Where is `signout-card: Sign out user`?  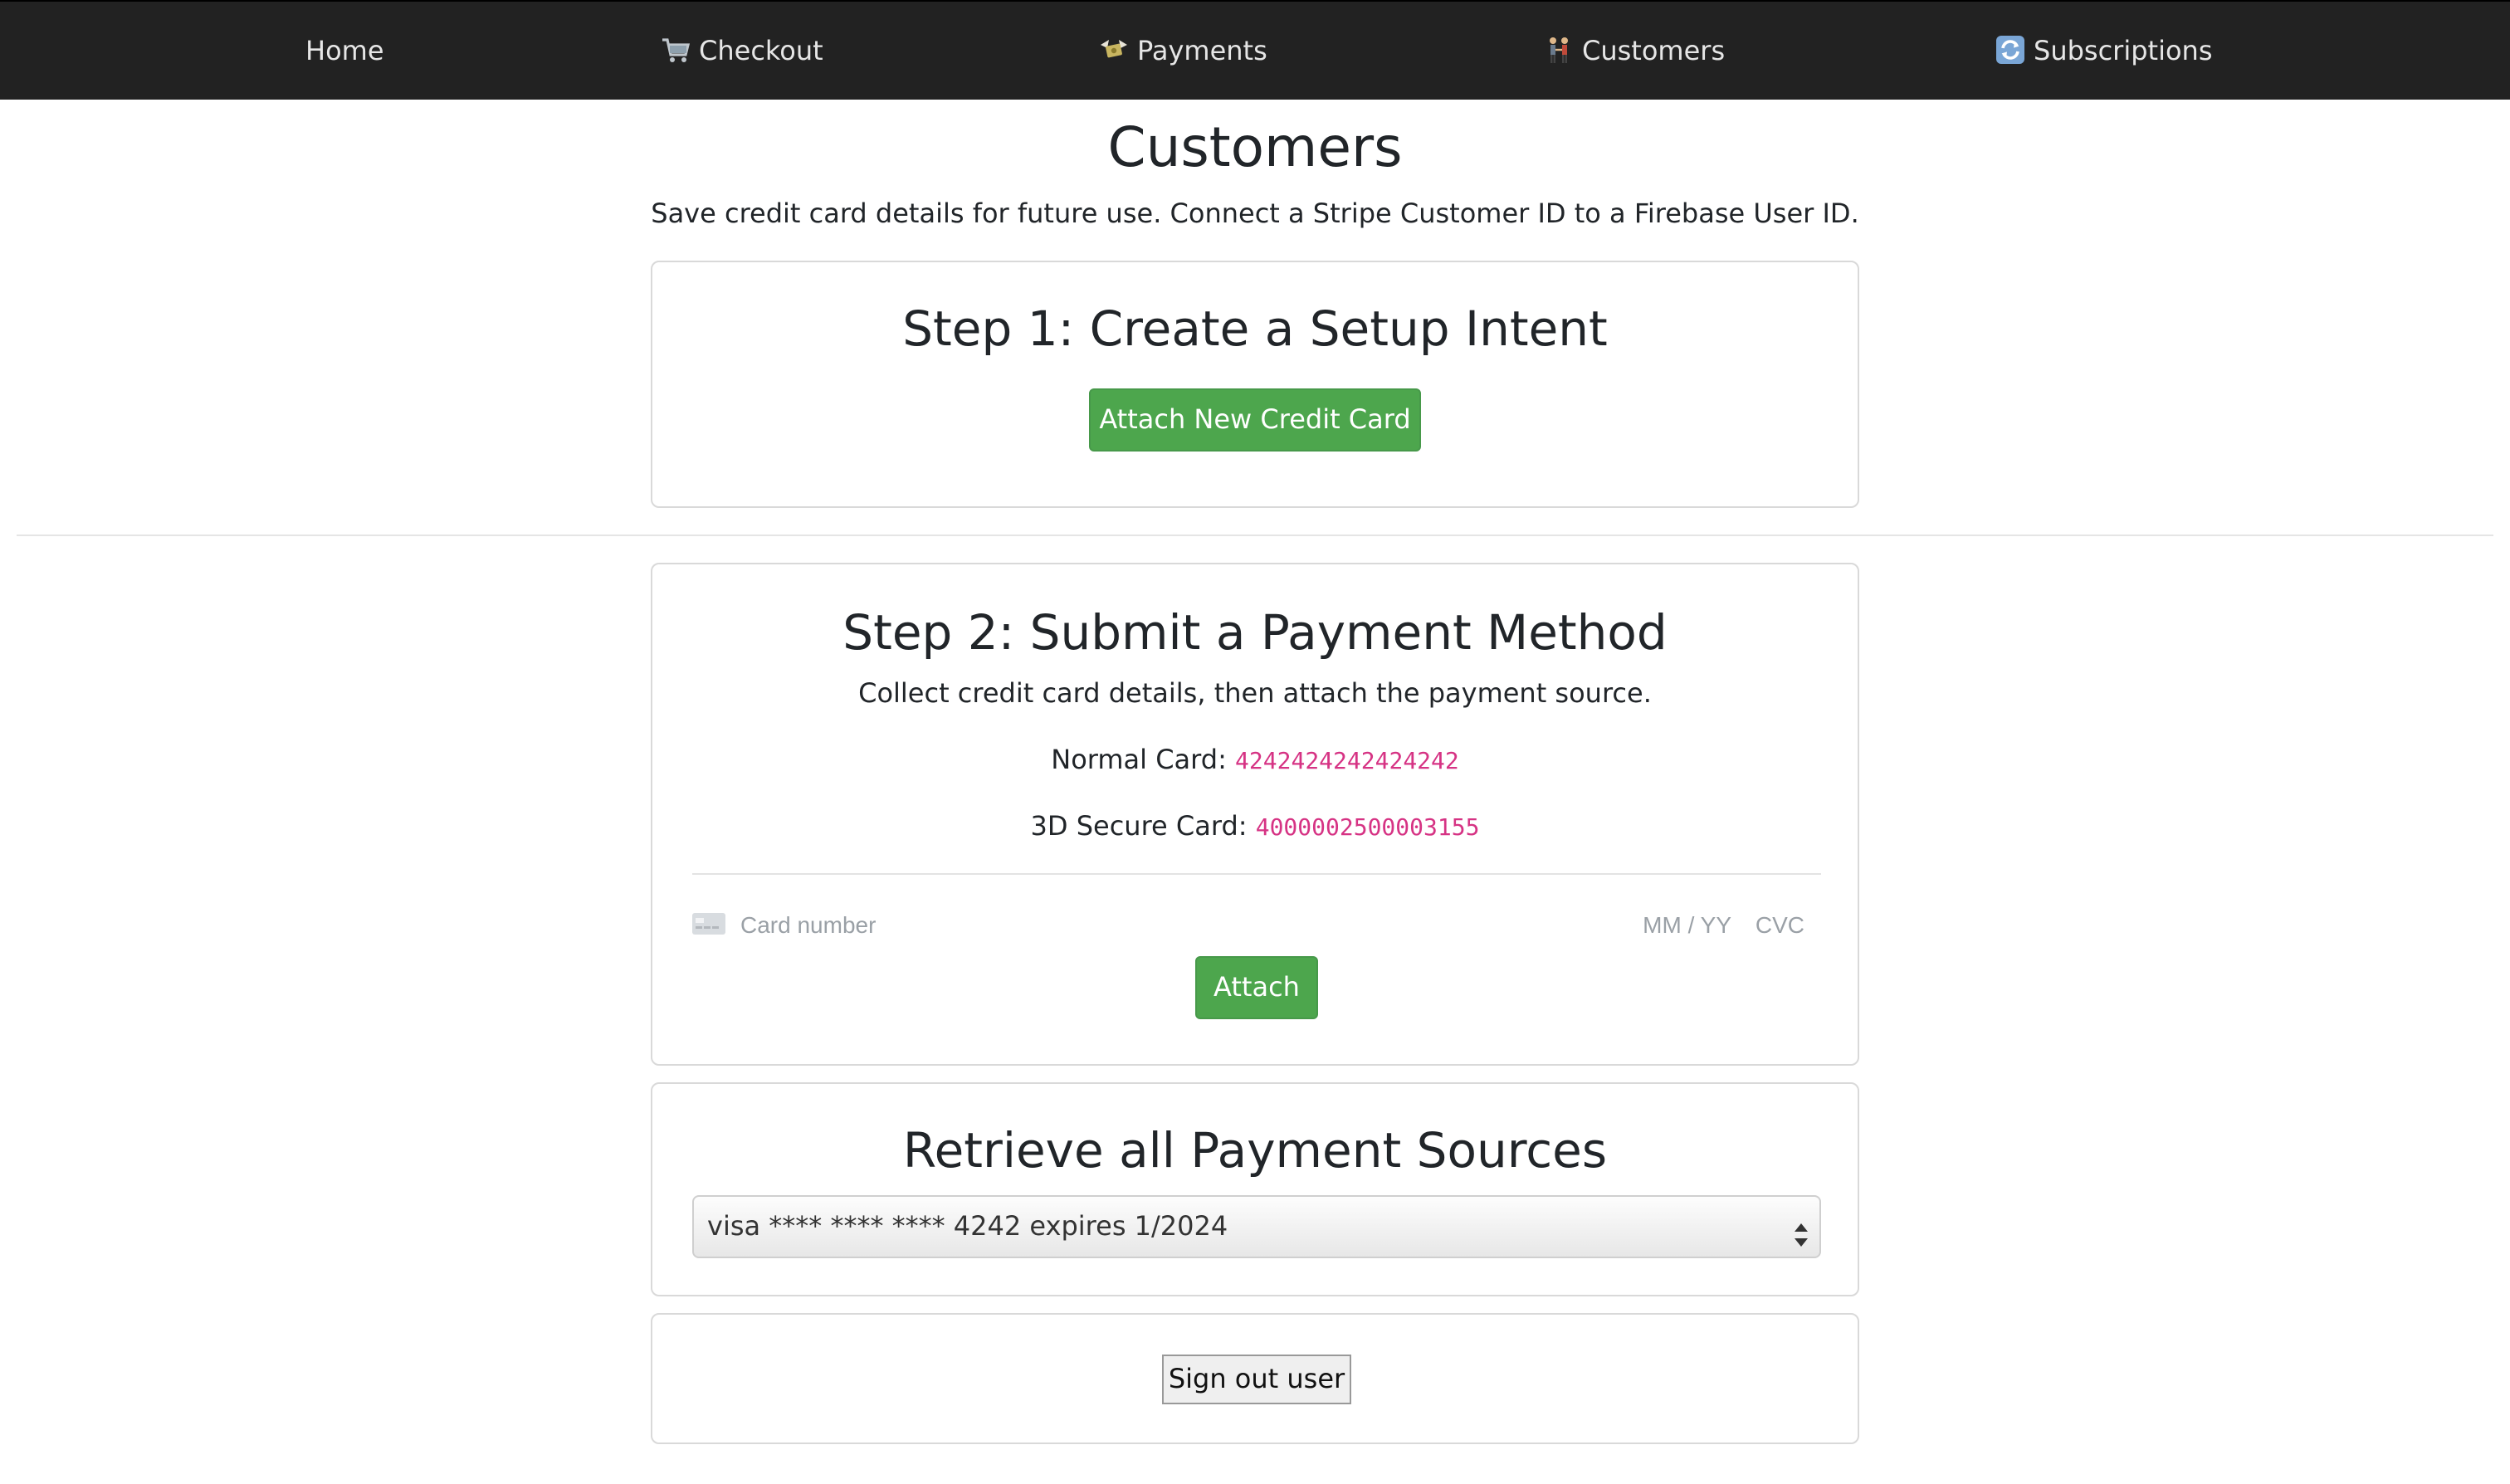 signout-card: Sign out user is located at coordinates (1255, 1378).